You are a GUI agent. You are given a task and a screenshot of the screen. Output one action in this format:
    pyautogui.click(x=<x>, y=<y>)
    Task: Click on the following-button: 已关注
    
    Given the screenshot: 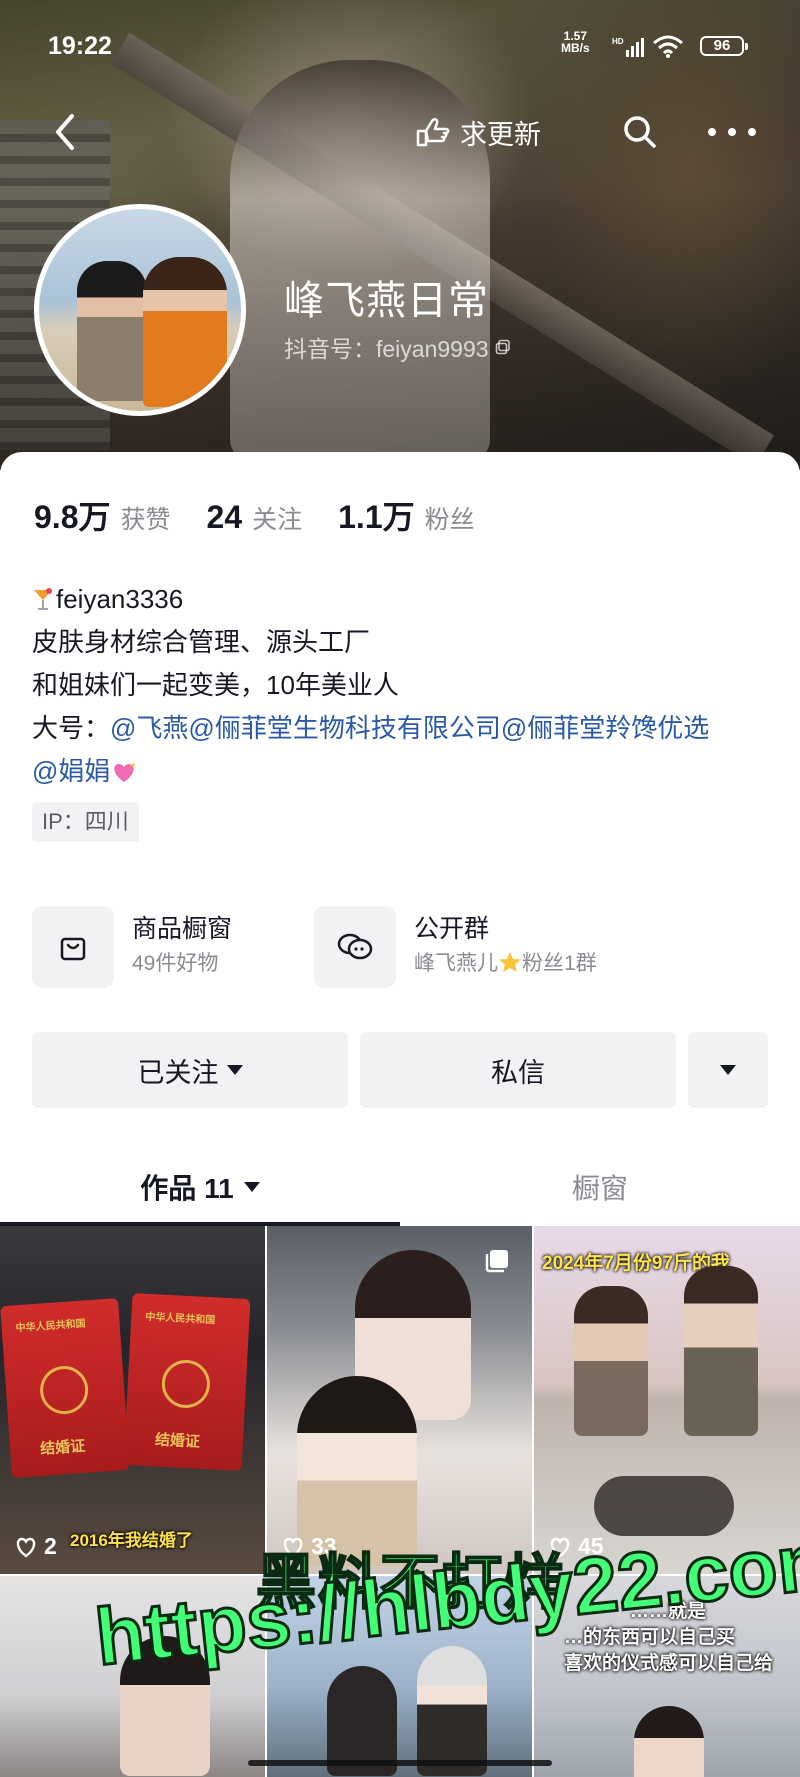 What is the action you would take?
    pyautogui.click(x=190, y=1070)
    